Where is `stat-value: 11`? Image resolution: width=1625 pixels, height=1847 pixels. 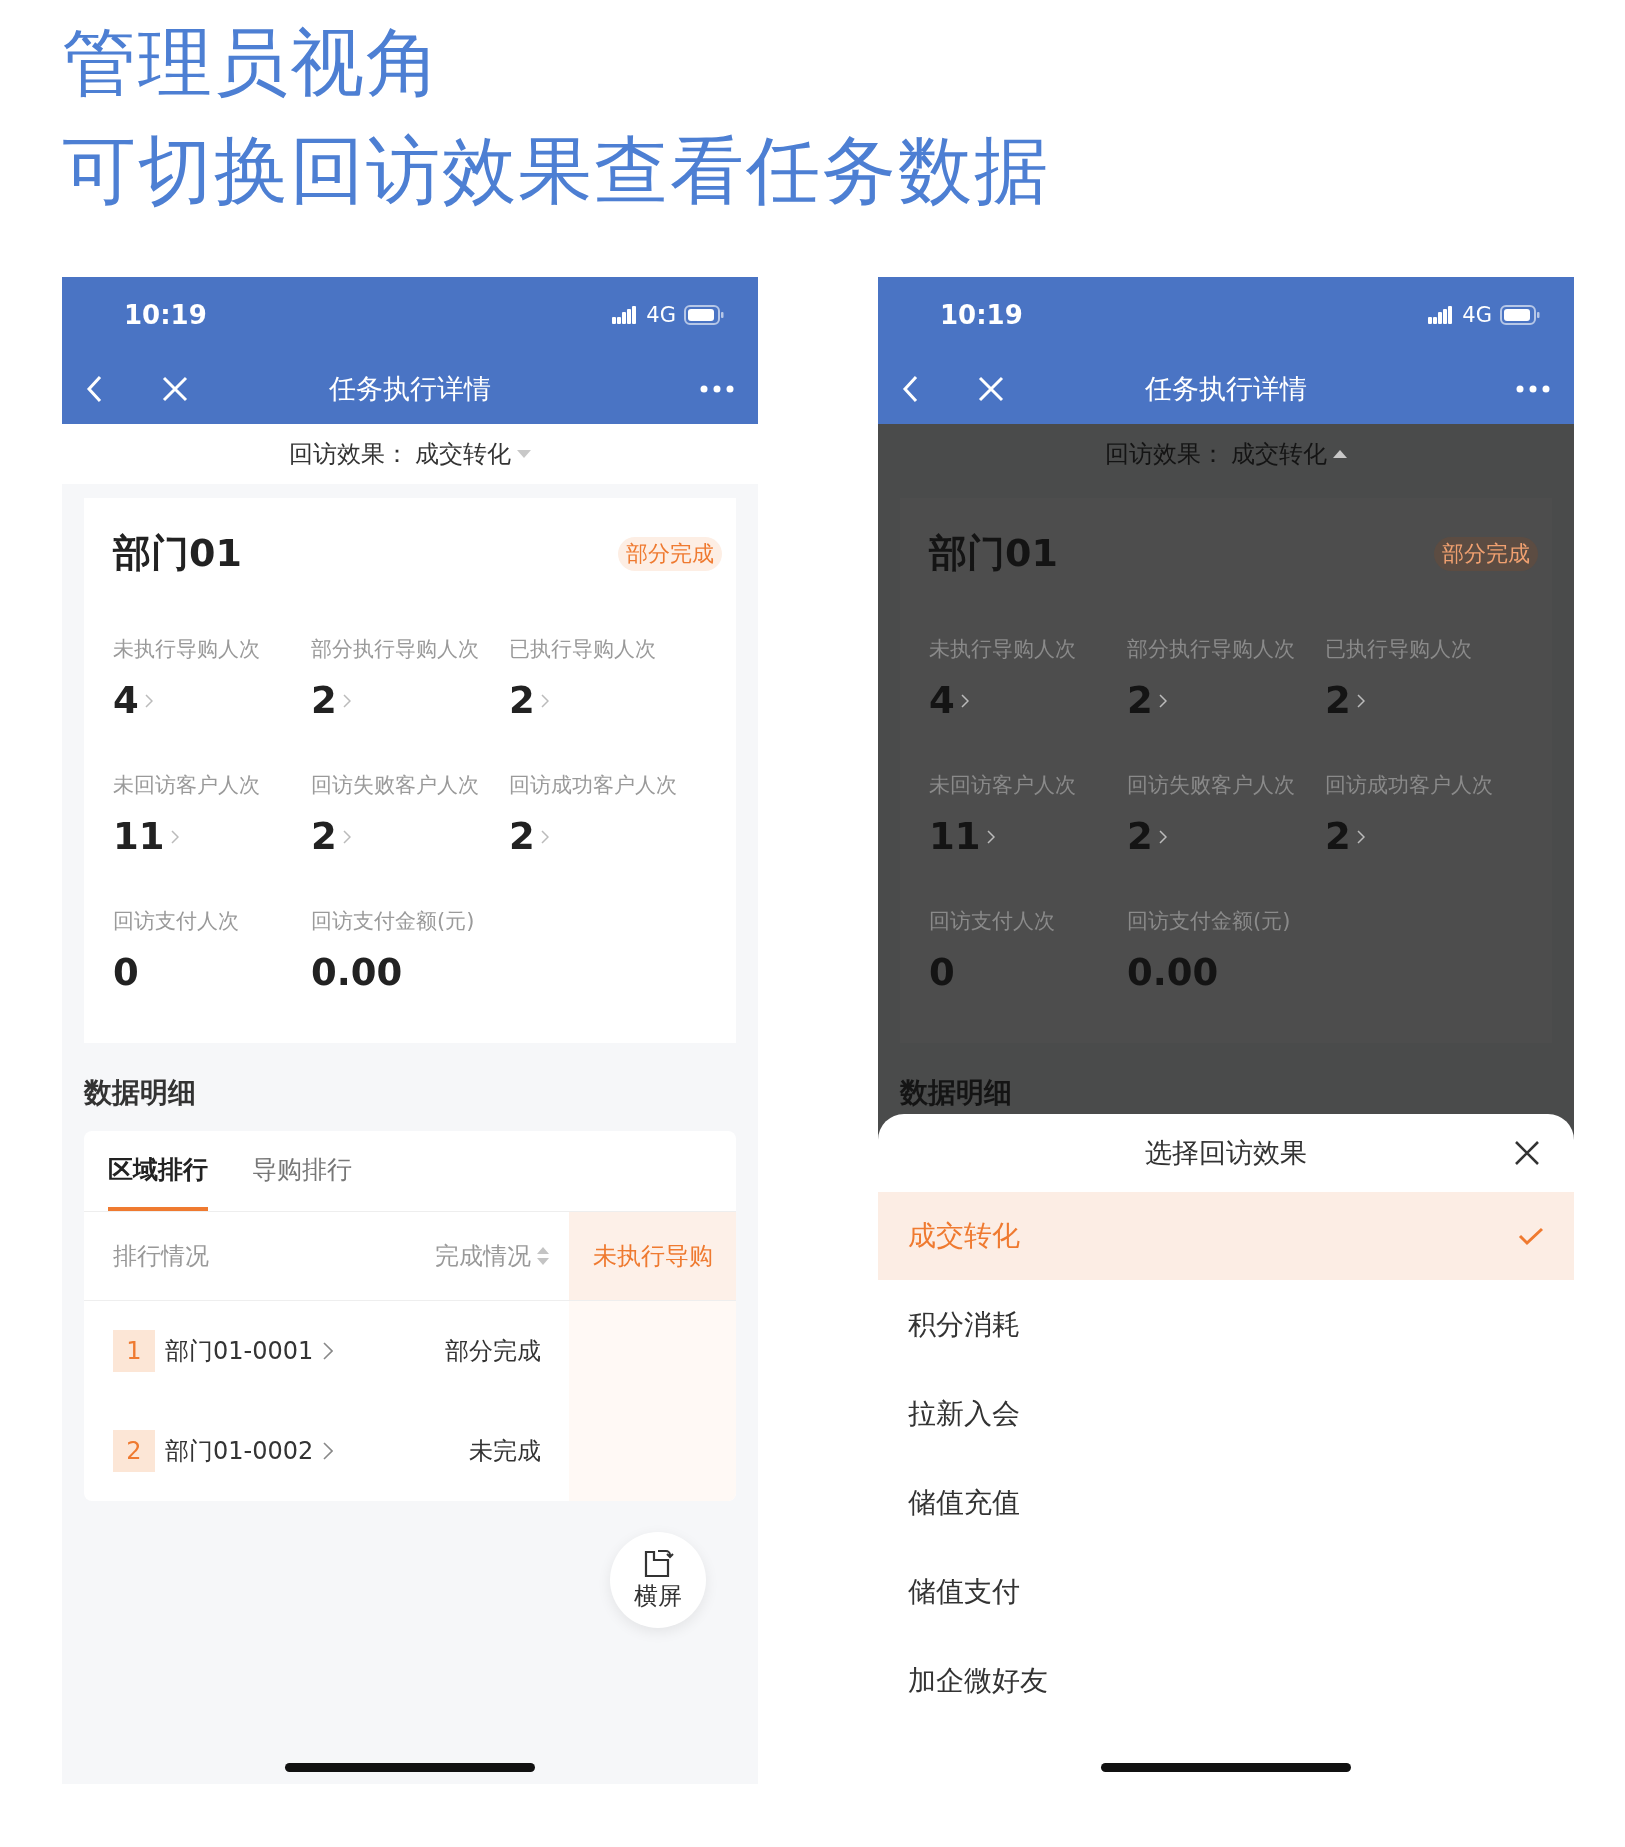 stat-value: 11 is located at coordinates (146, 836).